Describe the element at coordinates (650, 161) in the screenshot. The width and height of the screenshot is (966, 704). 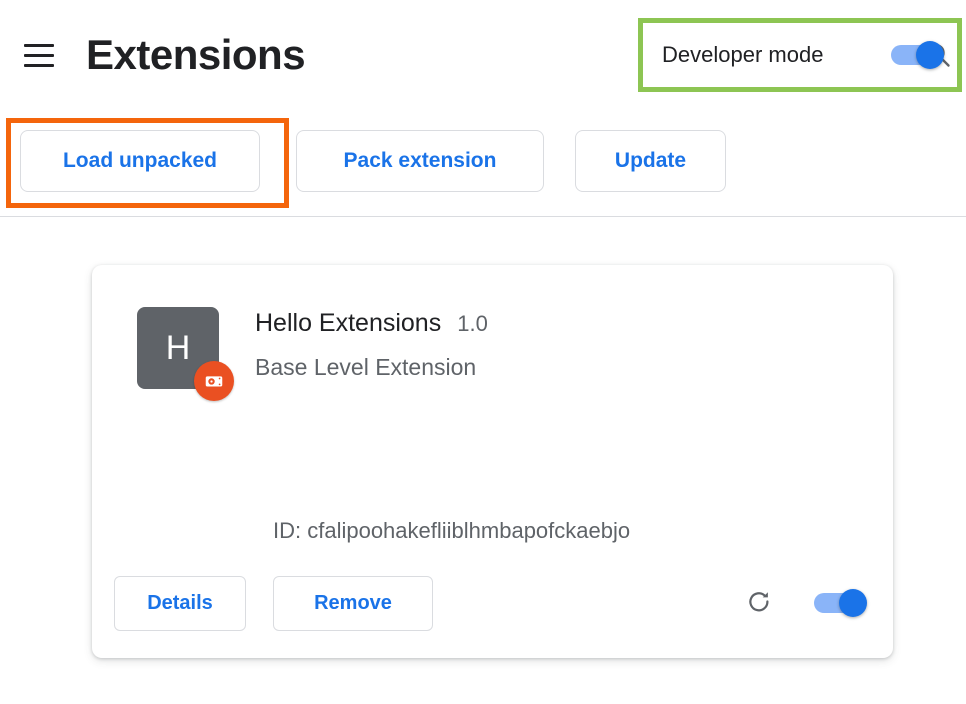
I see `update-button: Update` at that location.